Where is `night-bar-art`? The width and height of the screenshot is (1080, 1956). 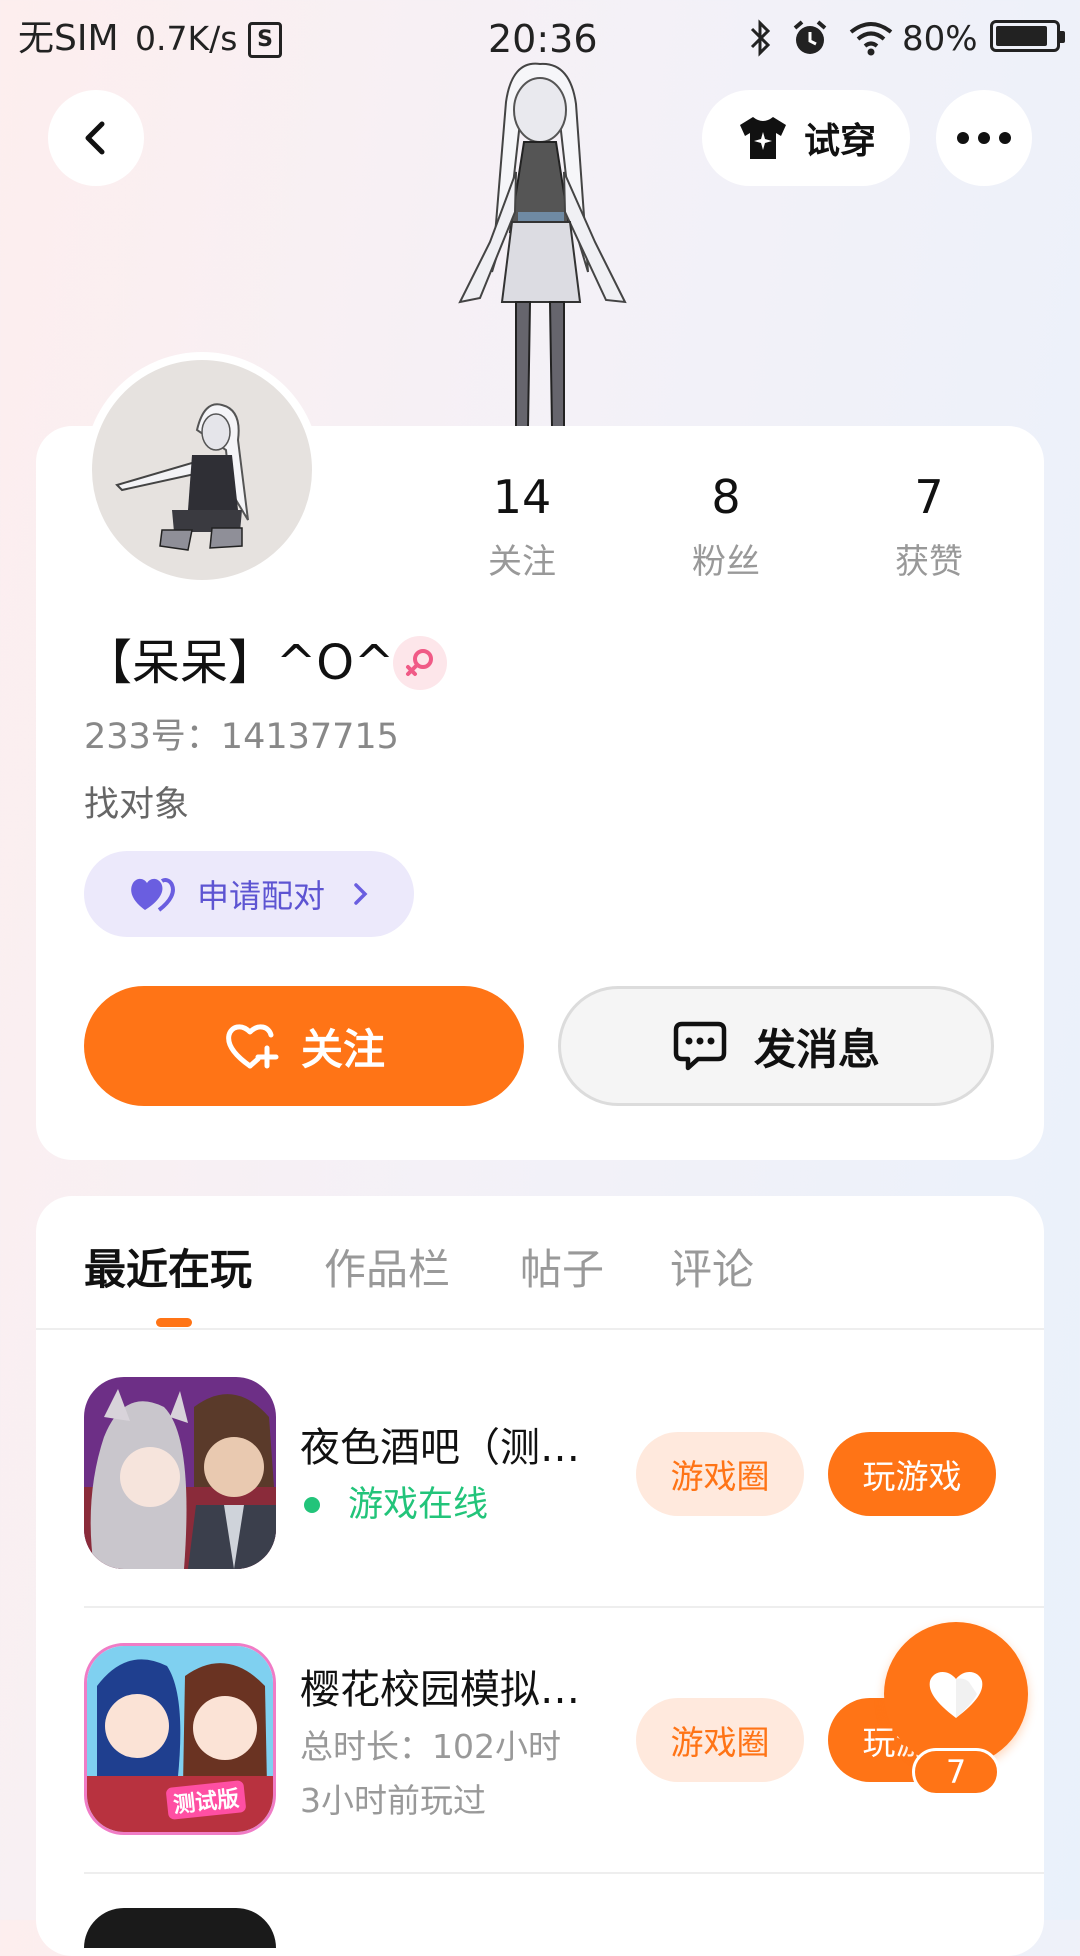
night-bar-art is located at coordinates (180, 1473).